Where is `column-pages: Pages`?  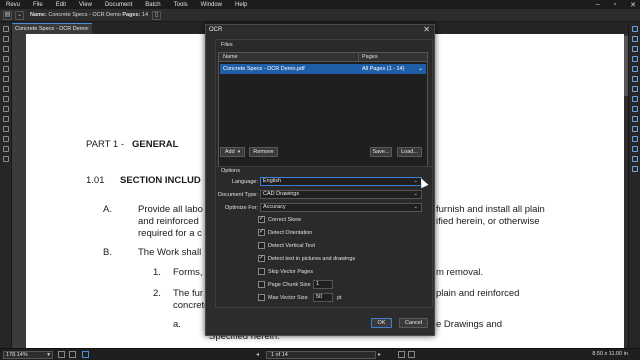 column-pages: Pages is located at coordinates (370, 57).